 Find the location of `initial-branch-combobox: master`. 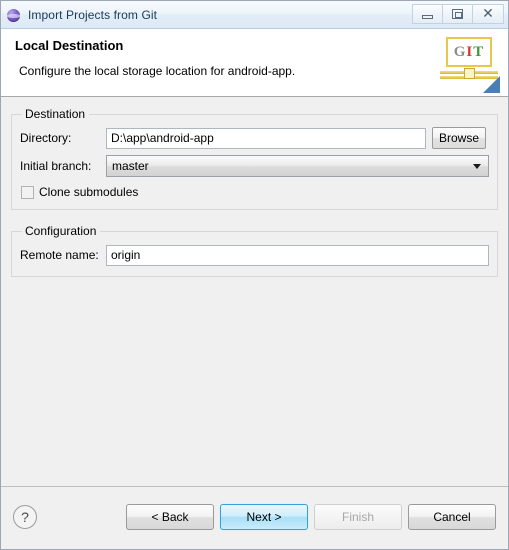

initial-branch-combobox: master is located at coordinates (297, 166).